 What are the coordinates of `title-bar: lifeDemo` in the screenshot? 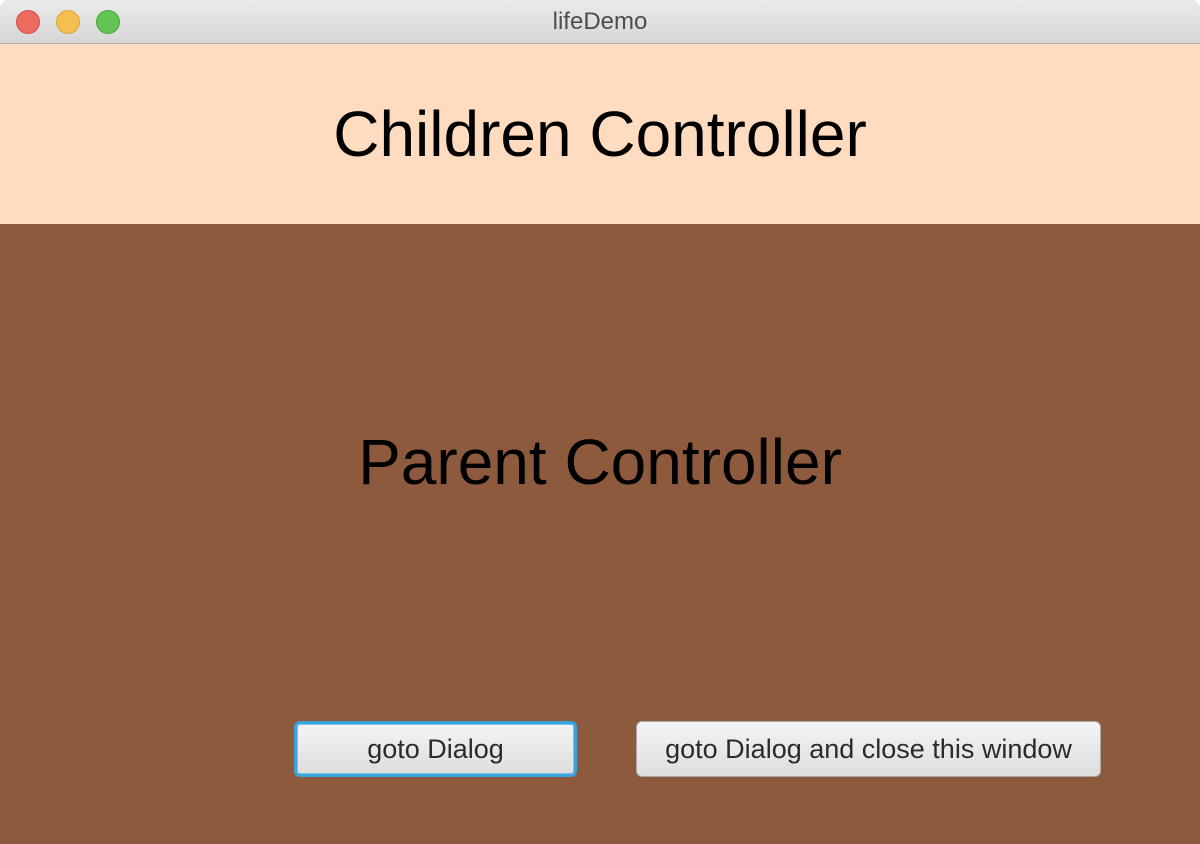 It's located at (600, 22).